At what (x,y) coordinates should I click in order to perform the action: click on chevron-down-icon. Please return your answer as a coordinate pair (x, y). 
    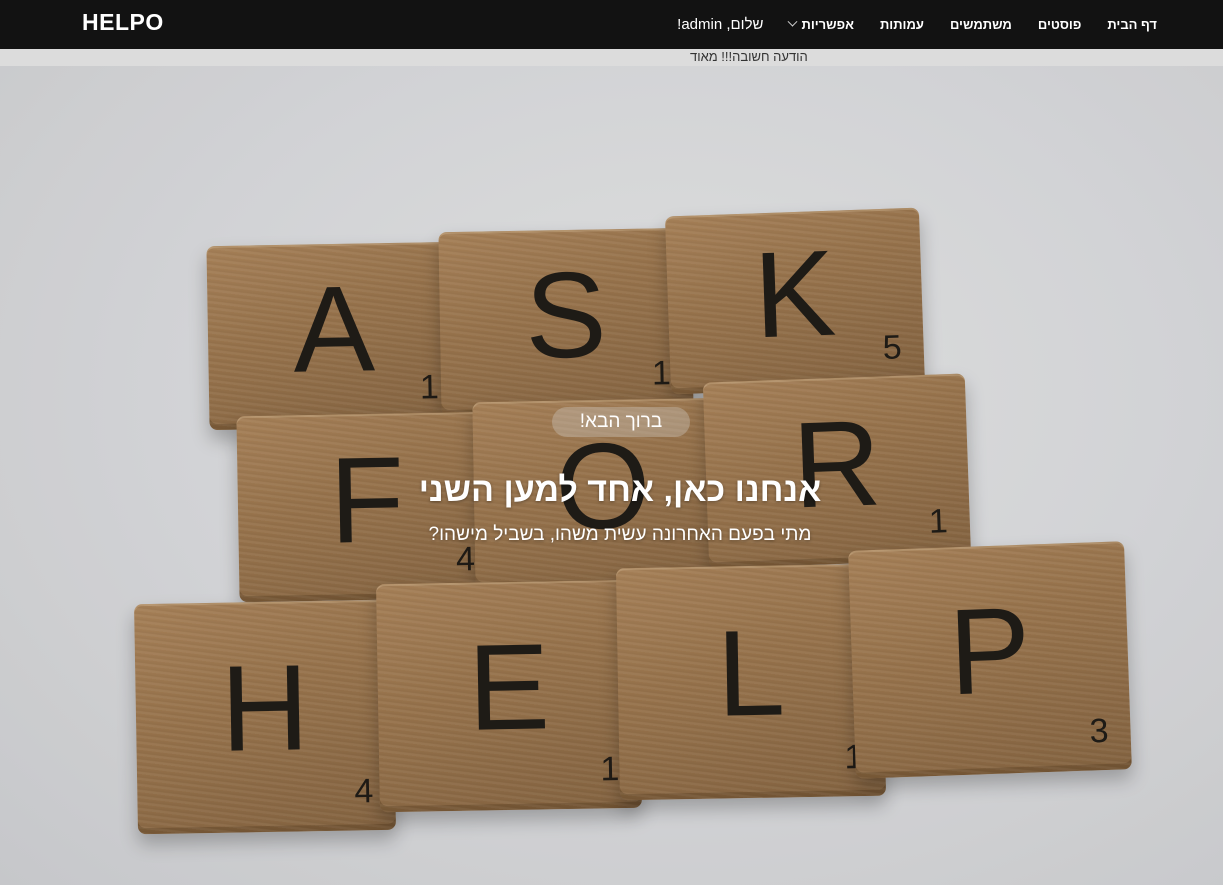
    Looking at the image, I should click on (793, 21).